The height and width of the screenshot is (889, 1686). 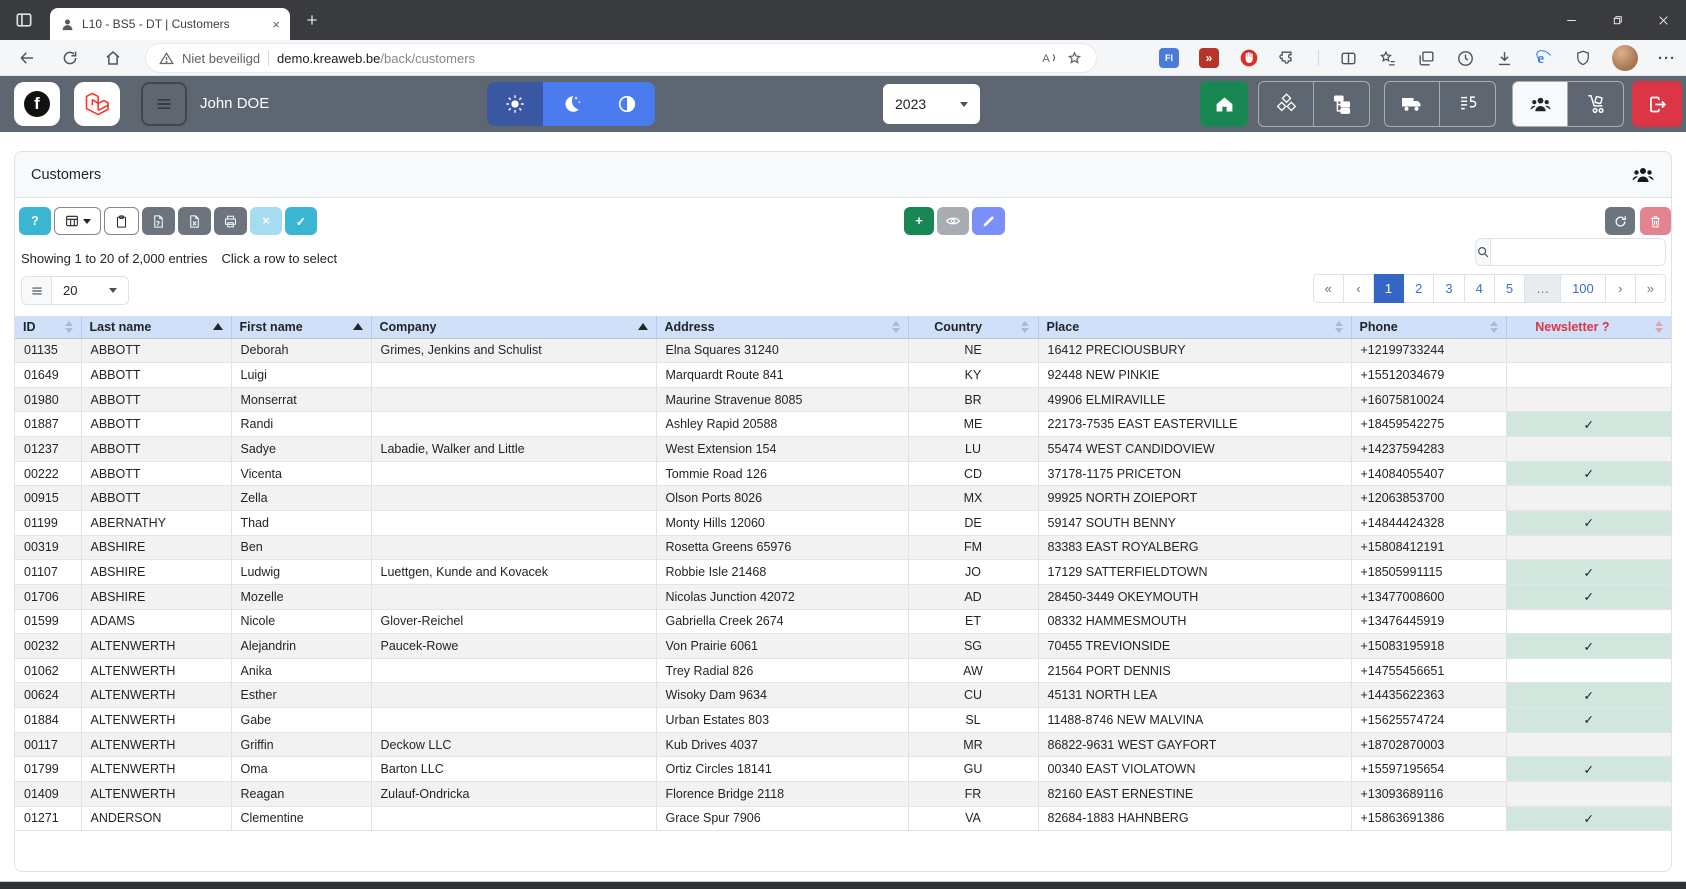 What do you see at coordinates (515, 104) in the screenshot?
I see `theme-light-button` at bounding box center [515, 104].